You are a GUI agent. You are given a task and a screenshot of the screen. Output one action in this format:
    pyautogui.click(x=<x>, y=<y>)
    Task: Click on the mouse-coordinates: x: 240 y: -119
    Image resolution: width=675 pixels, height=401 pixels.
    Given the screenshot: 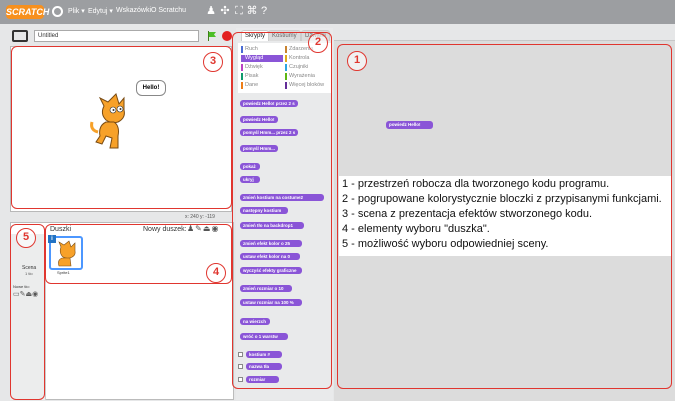 What is the action you would take?
    pyautogui.click(x=200, y=217)
    